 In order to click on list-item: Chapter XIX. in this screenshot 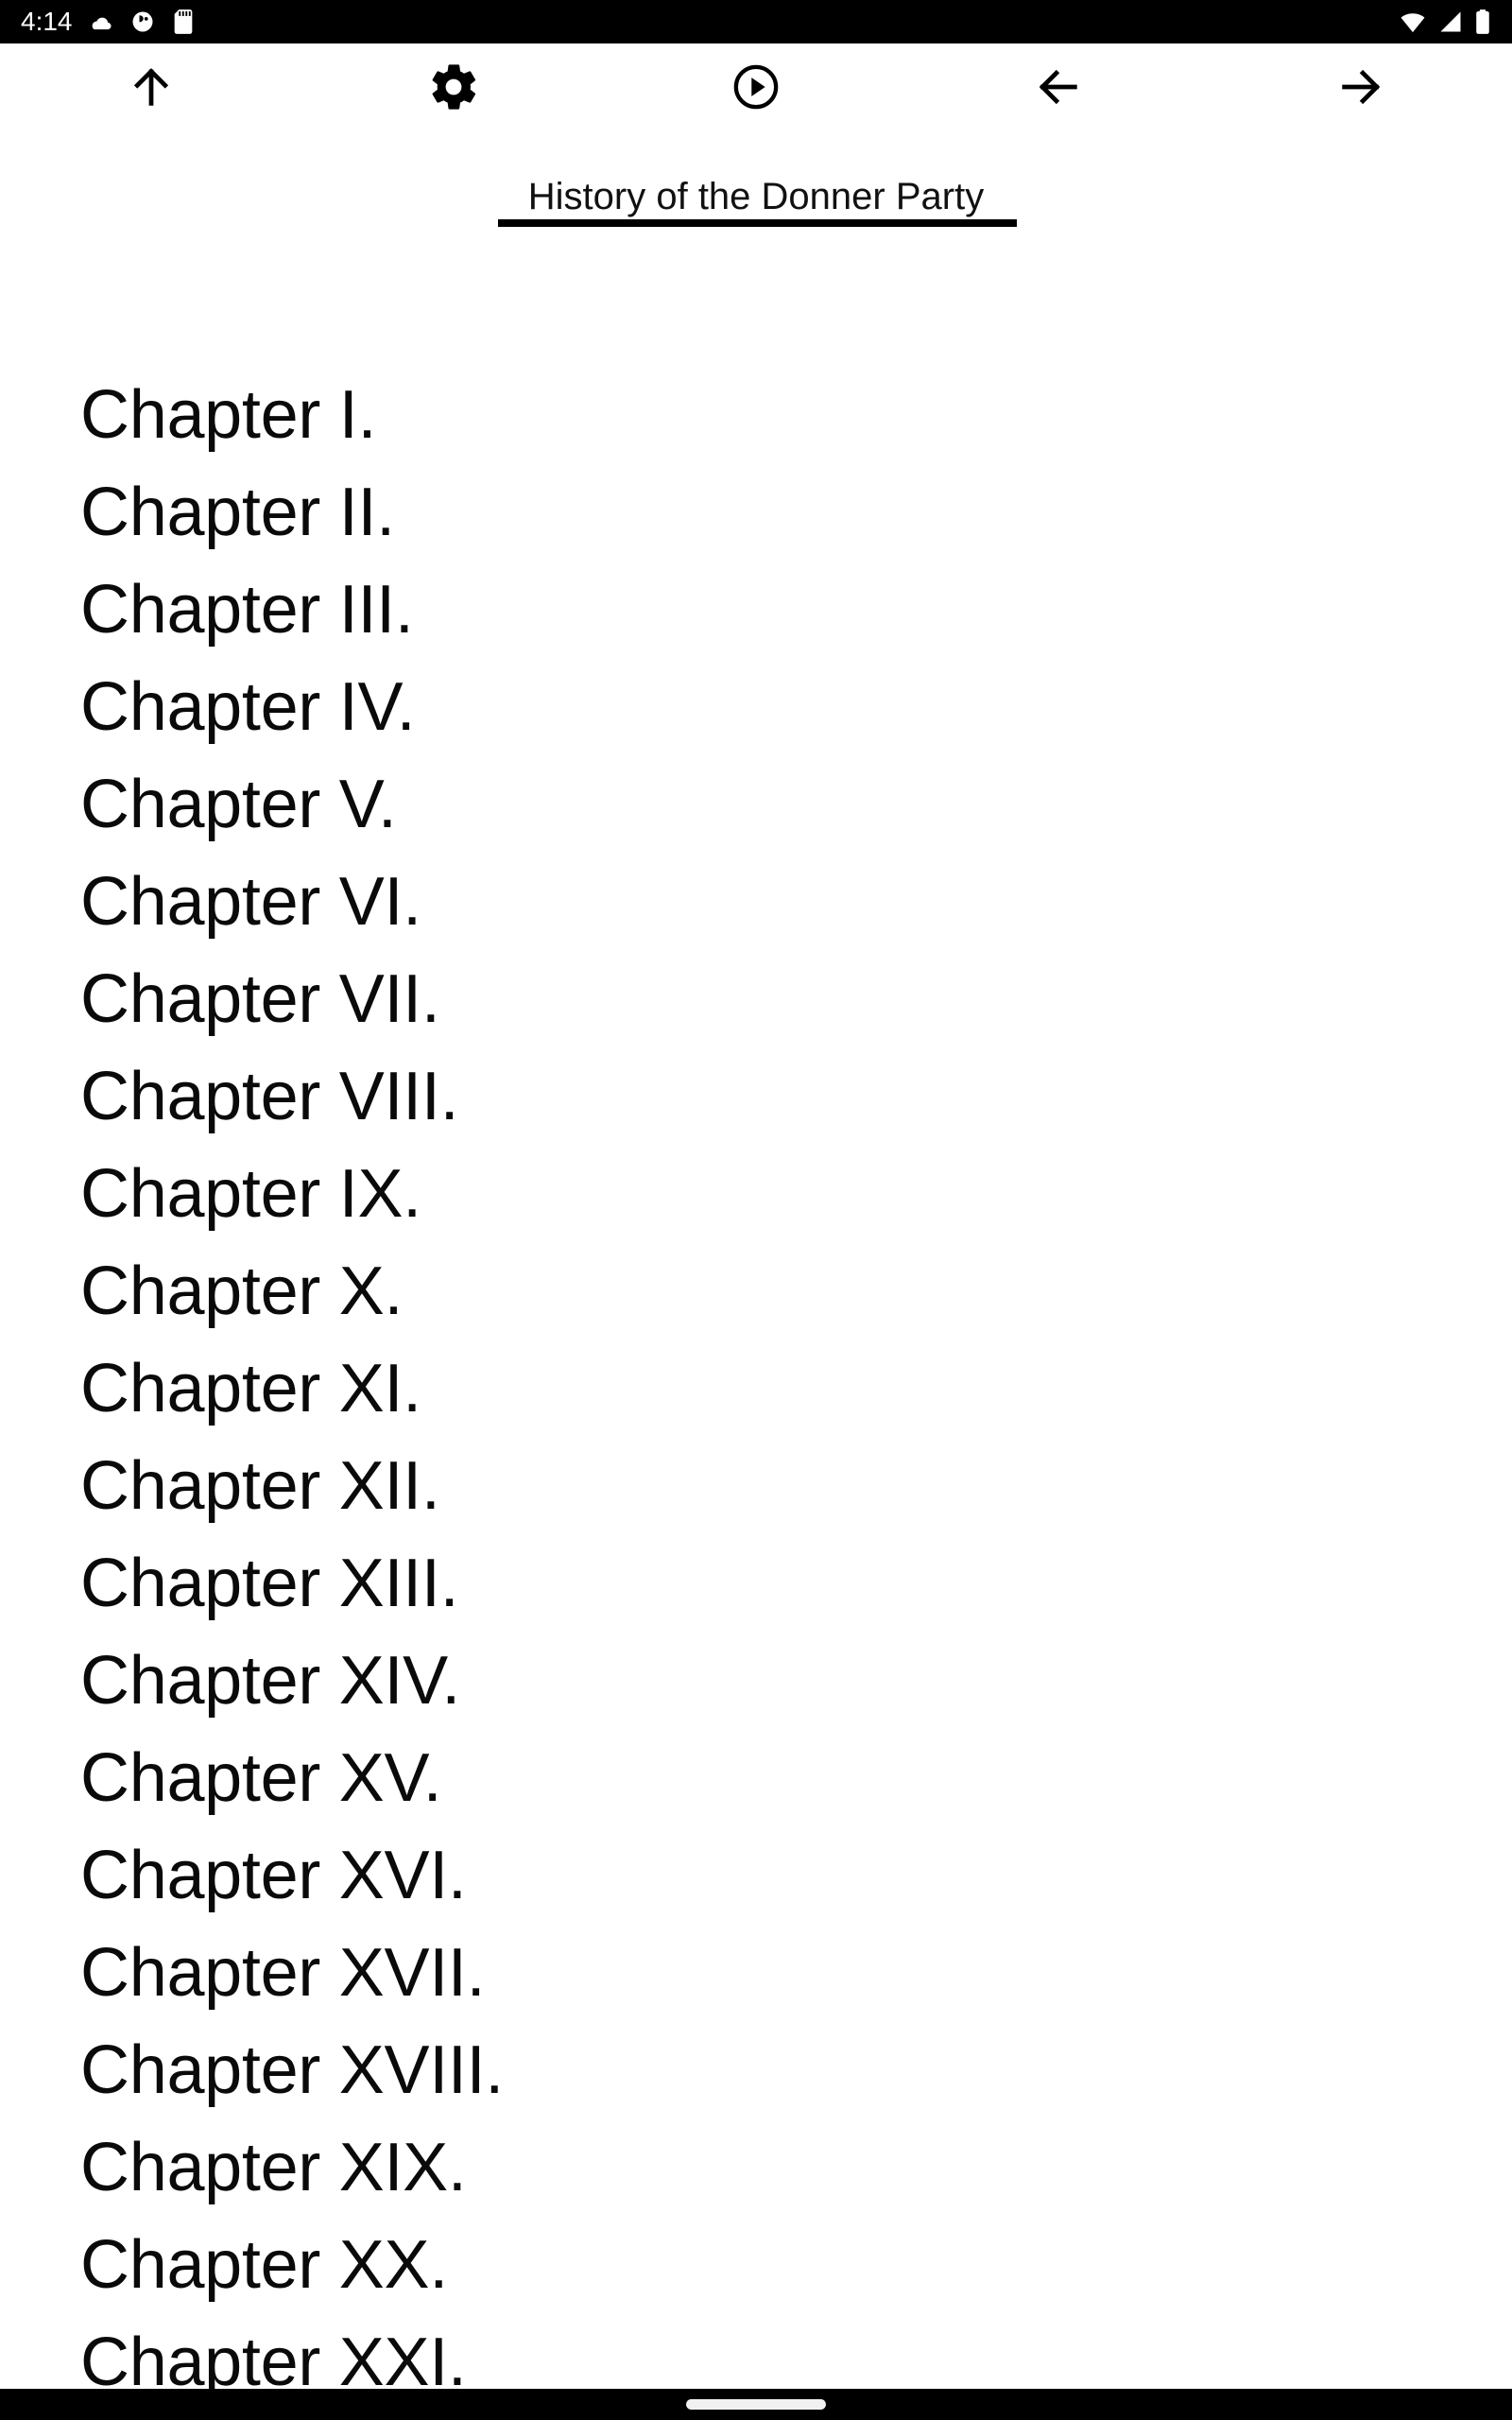, I will do `click(765, 2168)`.